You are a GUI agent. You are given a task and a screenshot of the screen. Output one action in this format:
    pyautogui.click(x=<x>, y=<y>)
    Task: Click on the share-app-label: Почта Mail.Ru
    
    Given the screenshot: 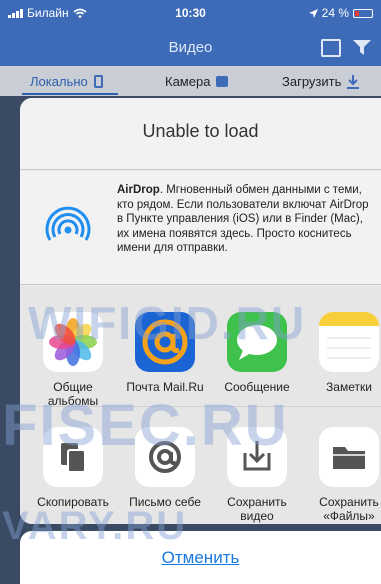 What is the action you would take?
    pyautogui.click(x=165, y=387)
    